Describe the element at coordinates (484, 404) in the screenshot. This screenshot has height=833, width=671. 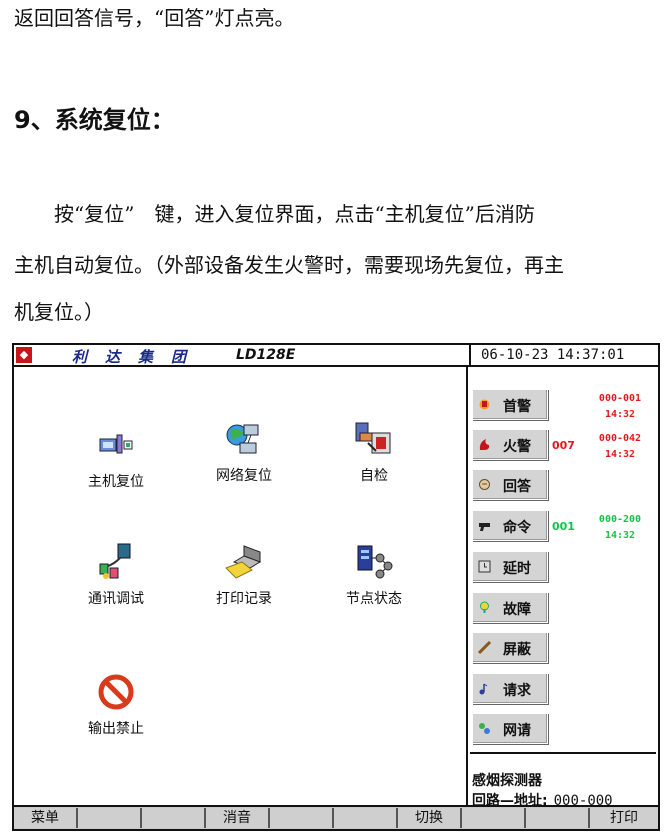
I see `first-alarm-icon` at that location.